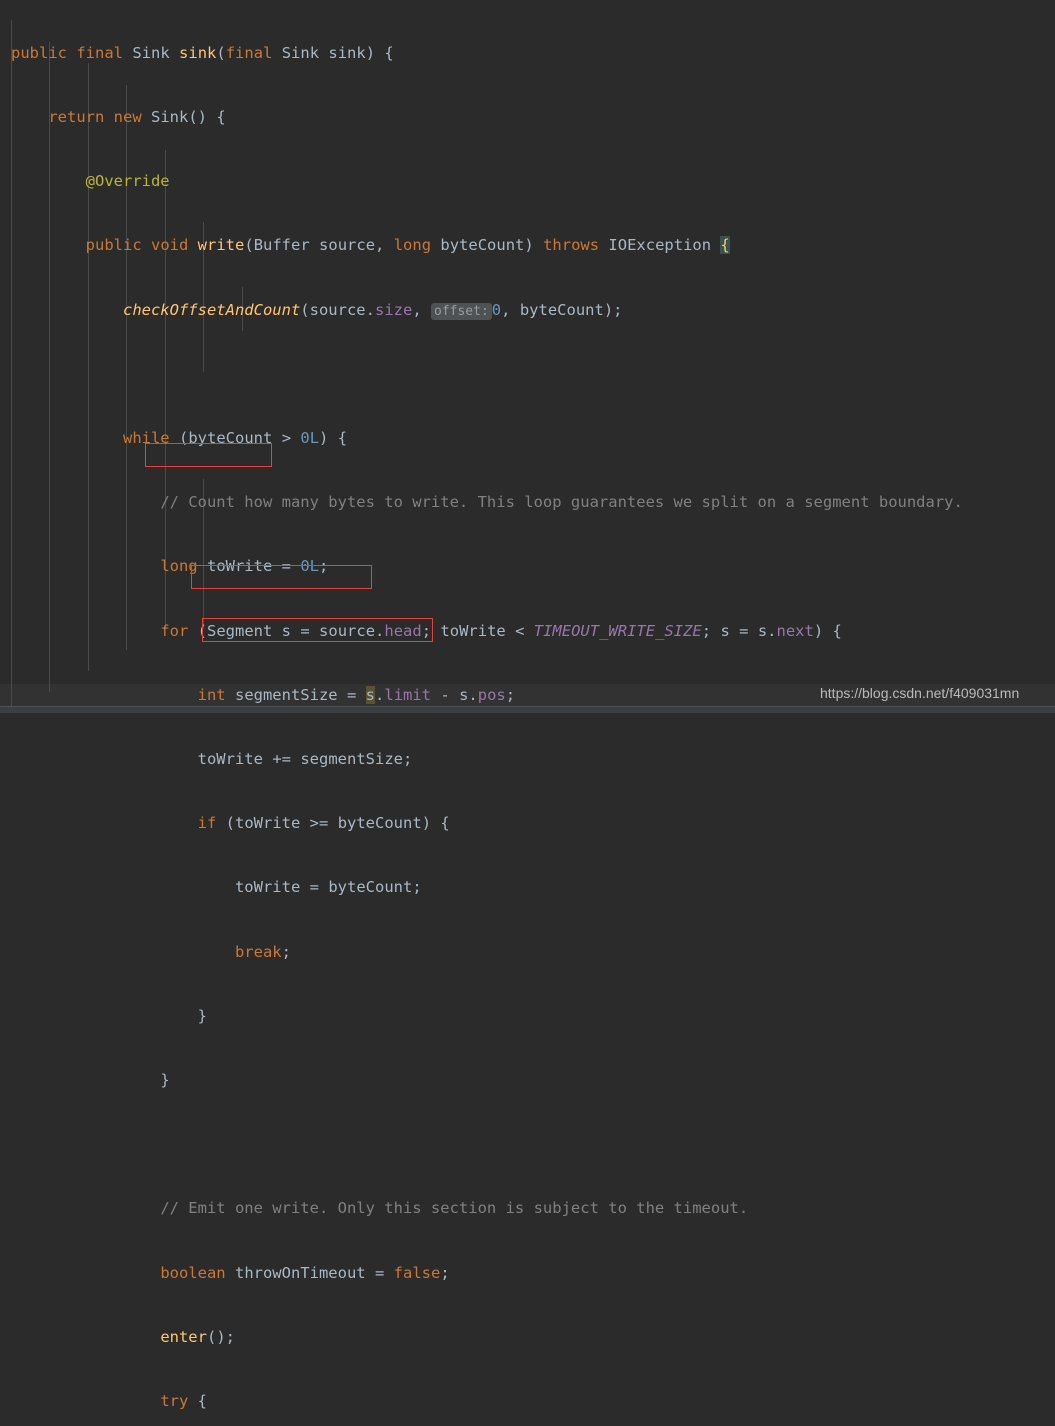  I want to click on token-punct: <, so click(520, 630).